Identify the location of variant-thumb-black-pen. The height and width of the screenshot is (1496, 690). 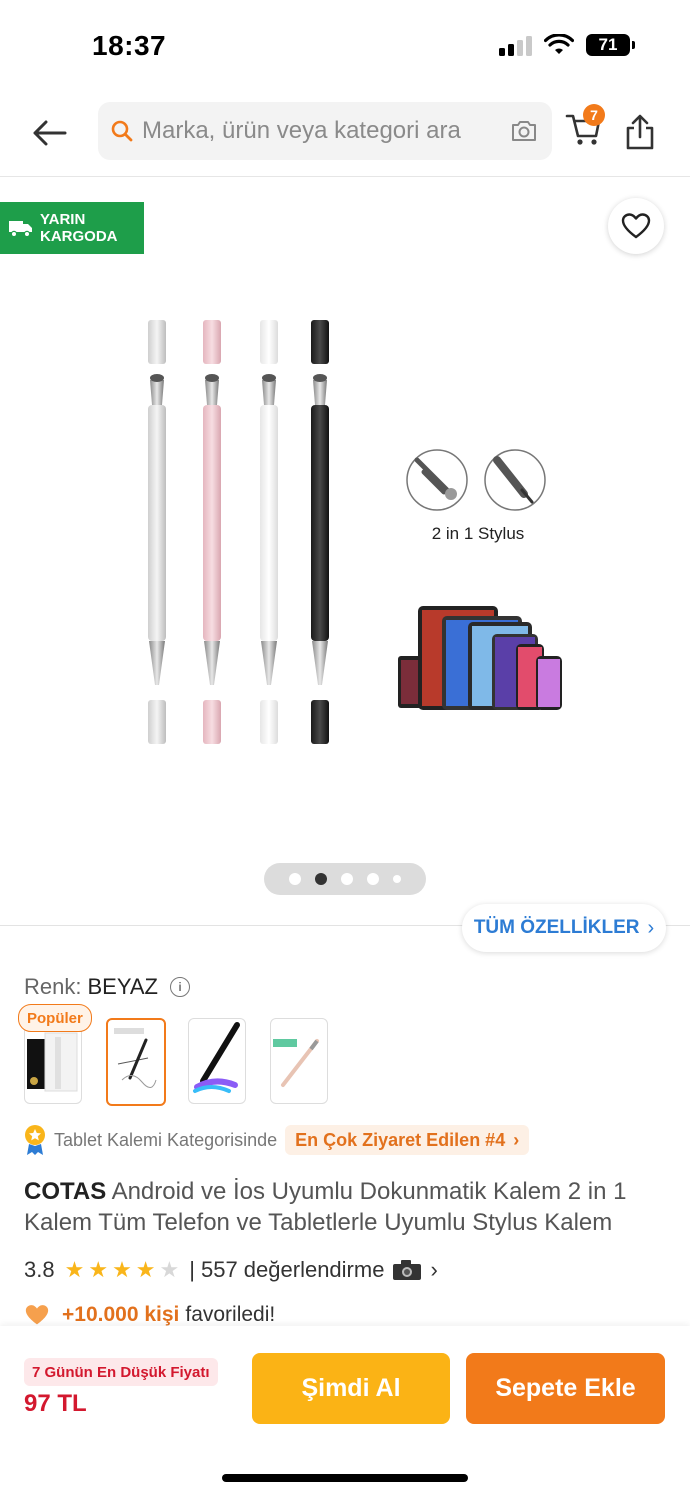
(217, 1061).